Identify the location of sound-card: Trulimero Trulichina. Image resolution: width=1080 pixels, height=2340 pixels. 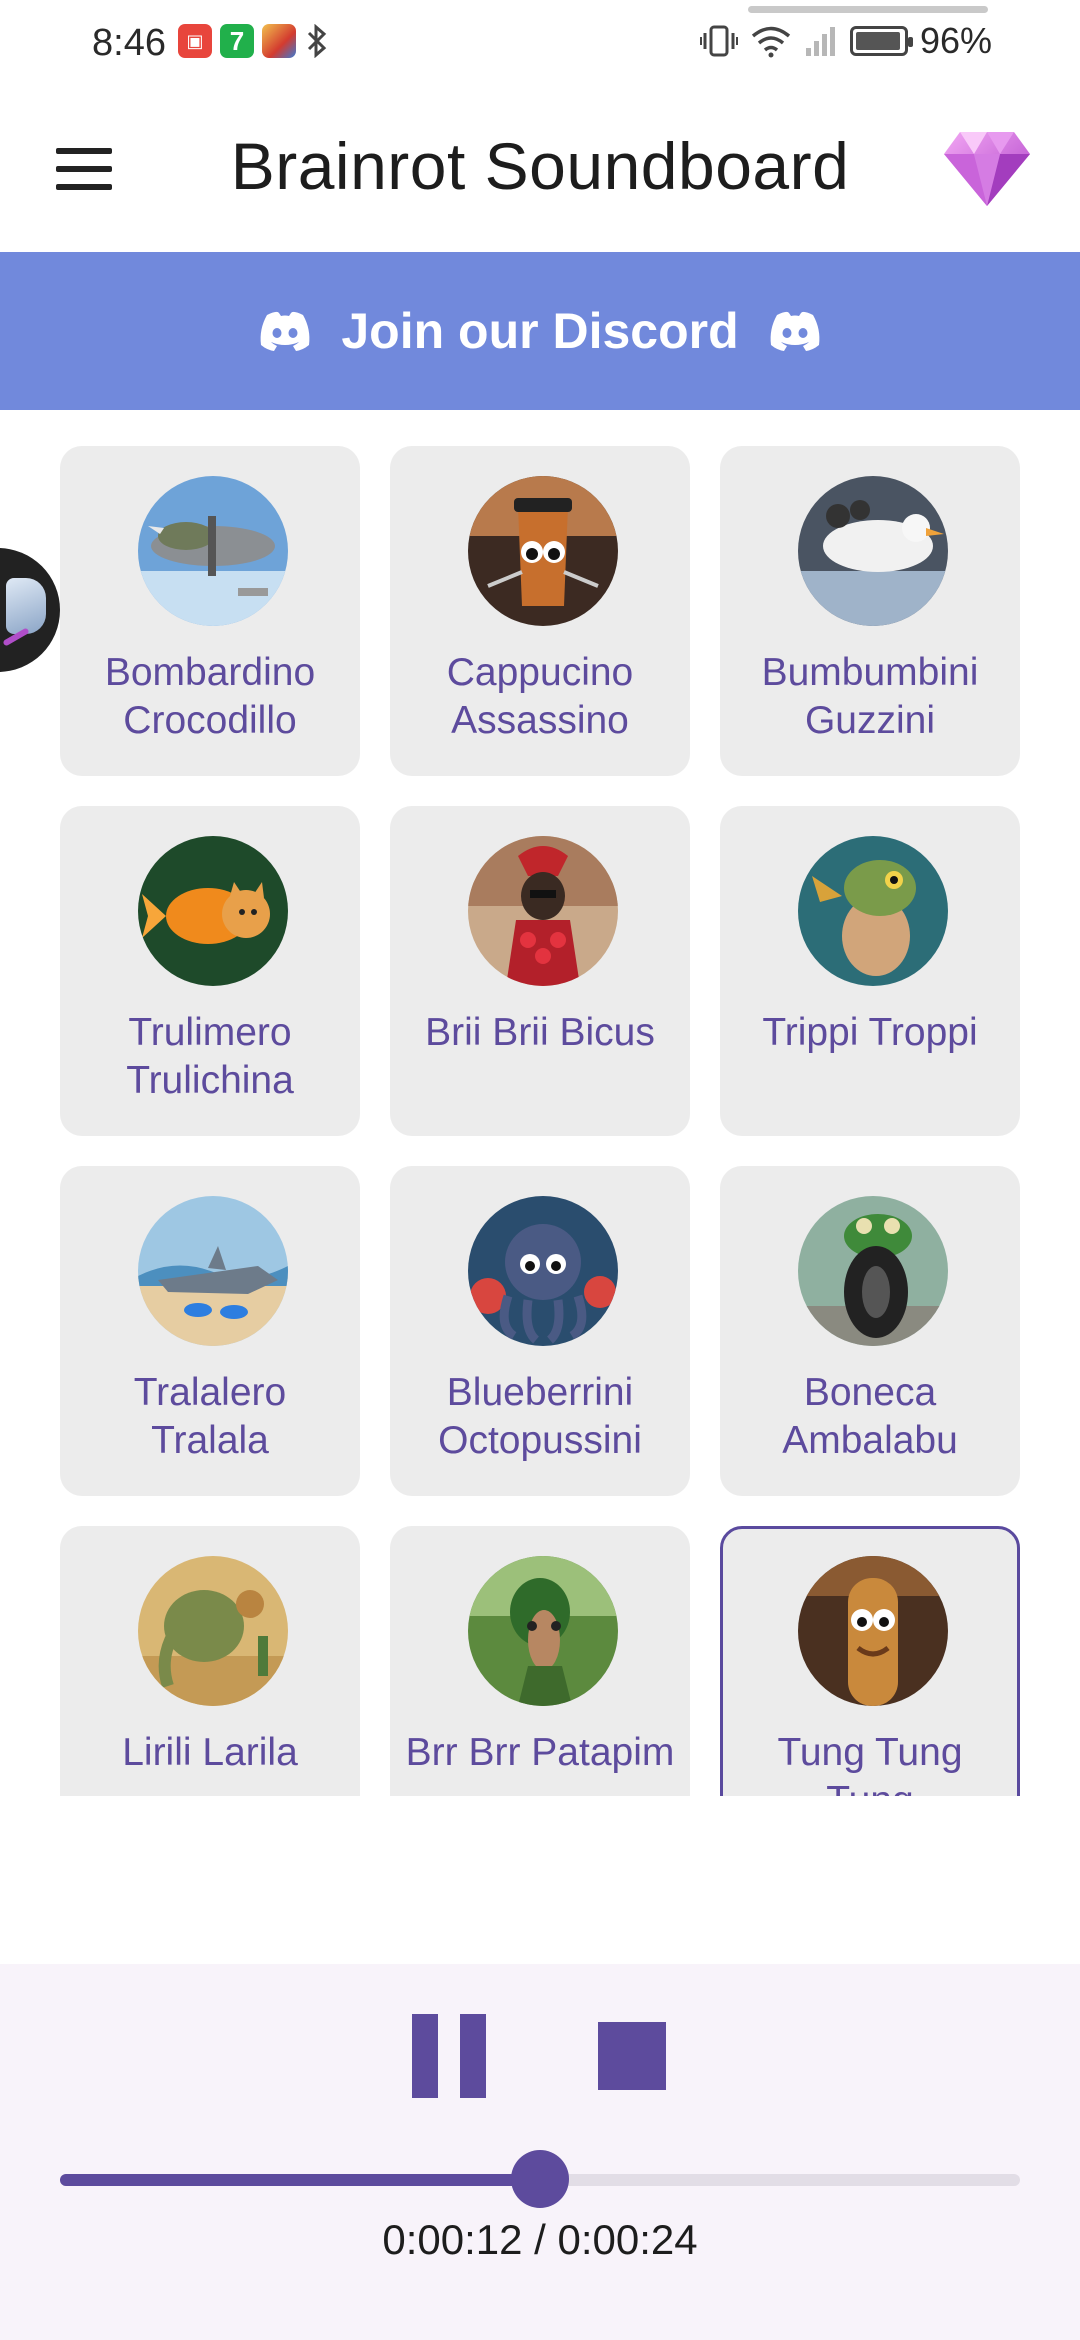
(210, 971).